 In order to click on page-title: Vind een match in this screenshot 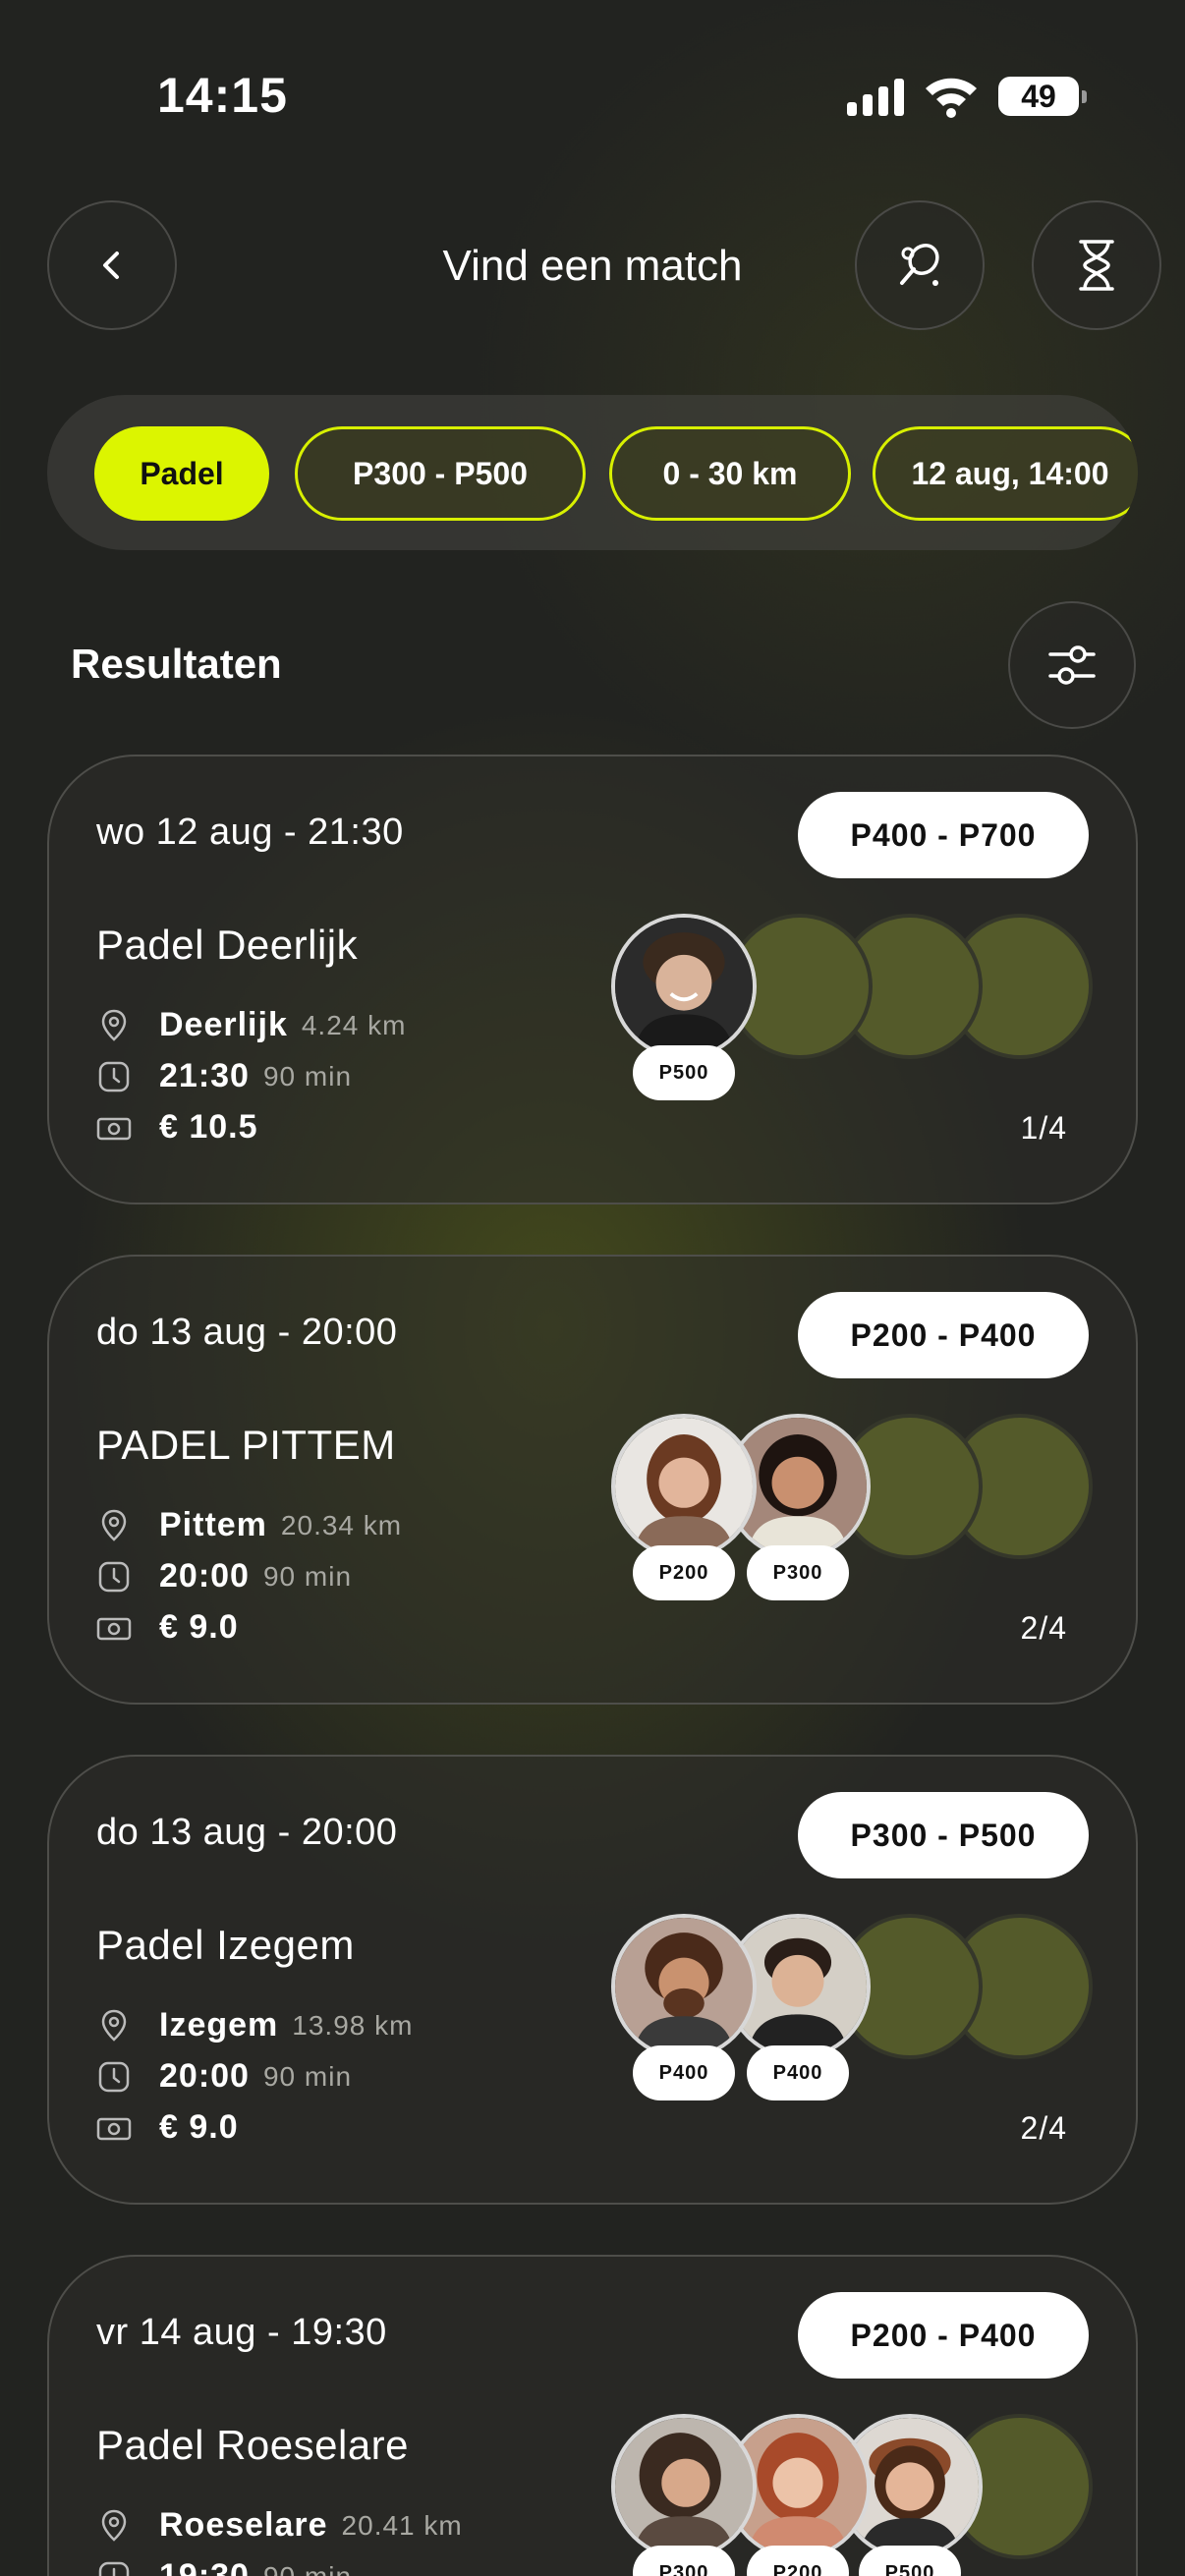, I will do `click(592, 266)`.